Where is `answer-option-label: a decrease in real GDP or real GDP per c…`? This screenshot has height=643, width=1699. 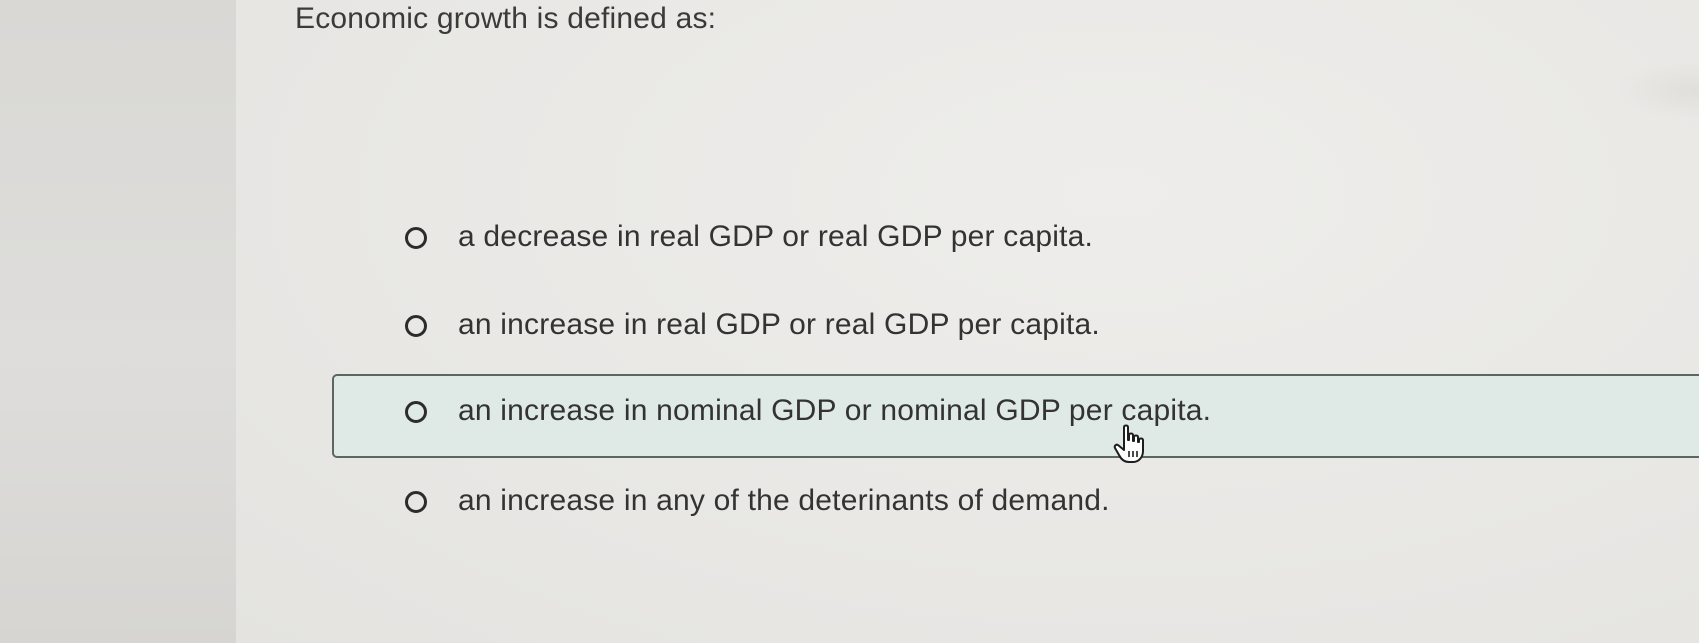 answer-option-label: a decrease in real GDP or real GDP per c… is located at coordinates (775, 237).